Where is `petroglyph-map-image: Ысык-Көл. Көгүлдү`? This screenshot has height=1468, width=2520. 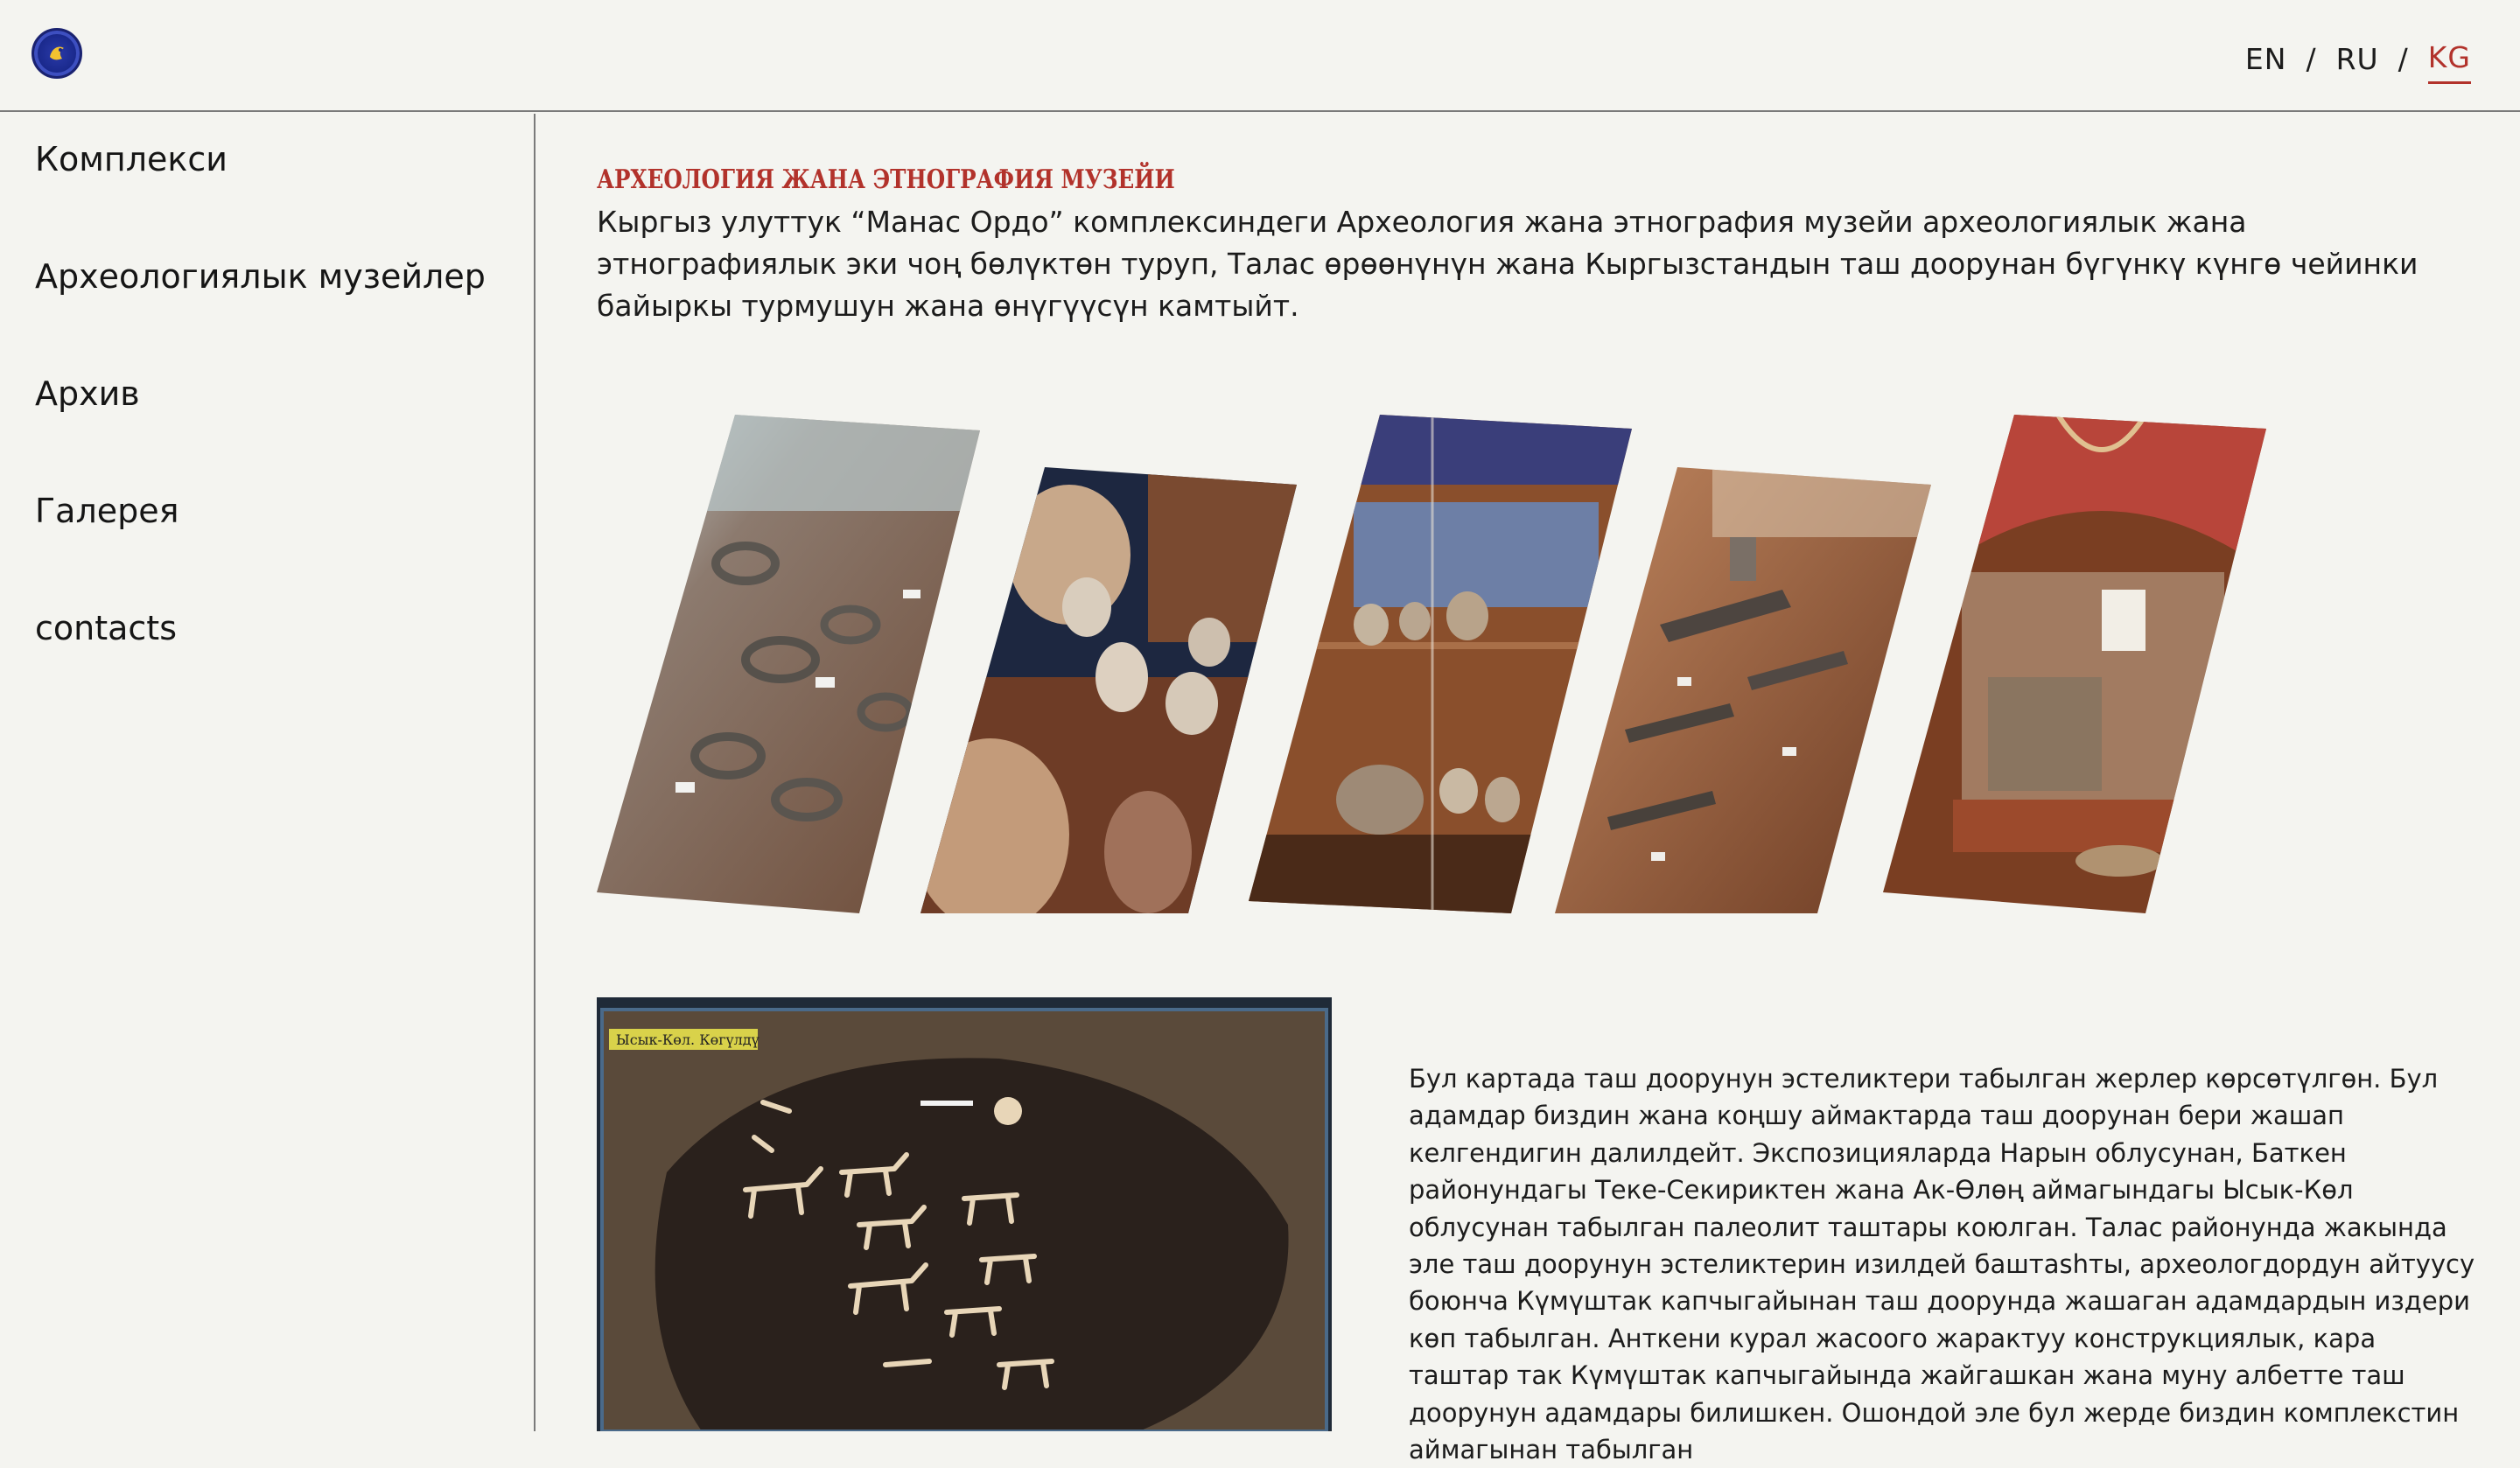 petroglyph-map-image: Ысык-Көл. Көгүлдү is located at coordinates (964, 1214).